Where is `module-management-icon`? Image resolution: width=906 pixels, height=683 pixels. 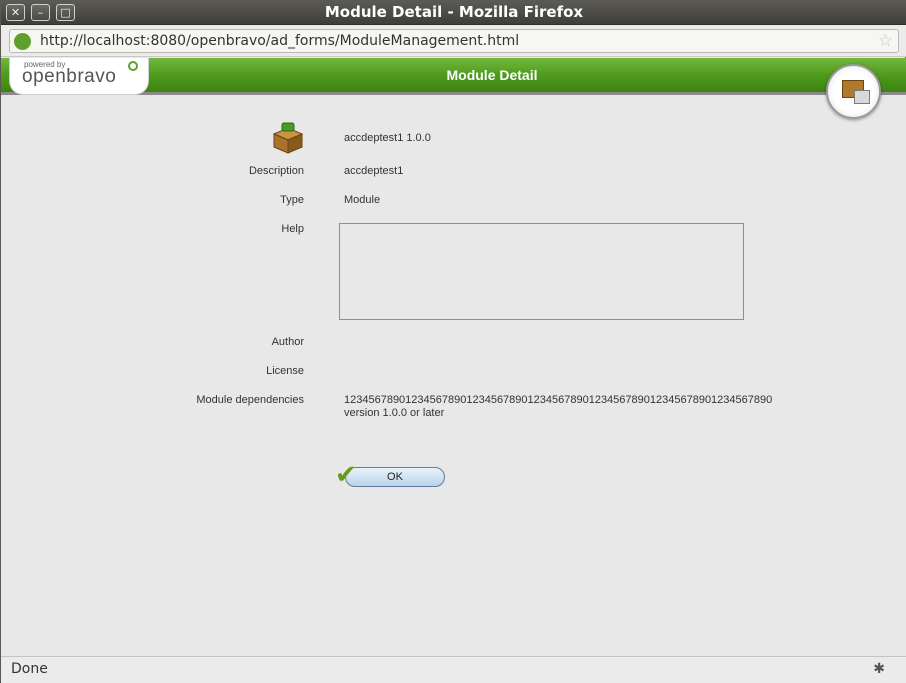
module-management-icon is located at coordinates (853, 91).